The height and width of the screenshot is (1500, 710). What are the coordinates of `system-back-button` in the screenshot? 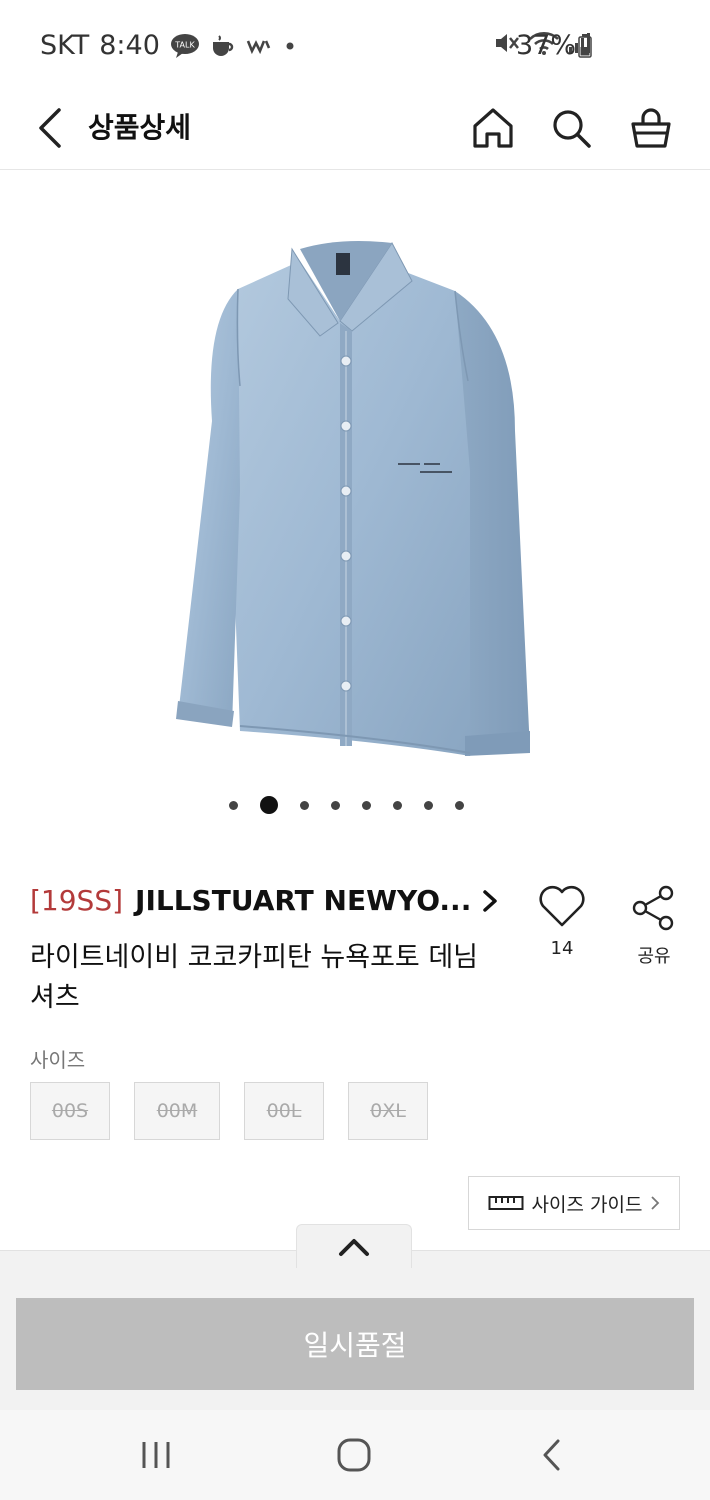 It's located at (552, 1455).